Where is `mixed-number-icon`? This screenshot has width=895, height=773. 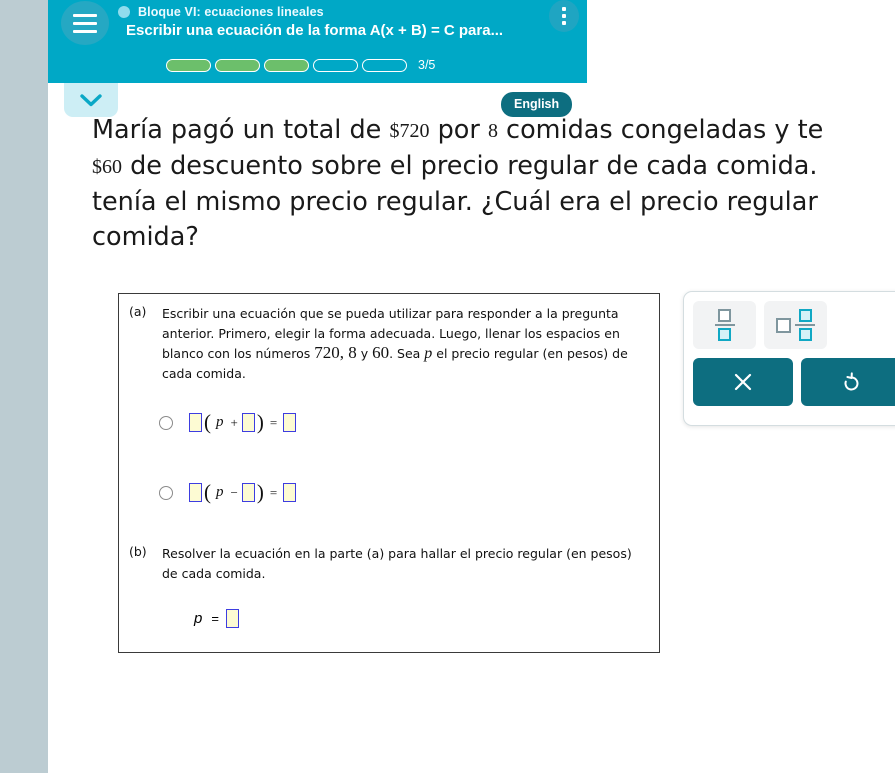 mixed-number-icon is located at coordinates (795, 325).